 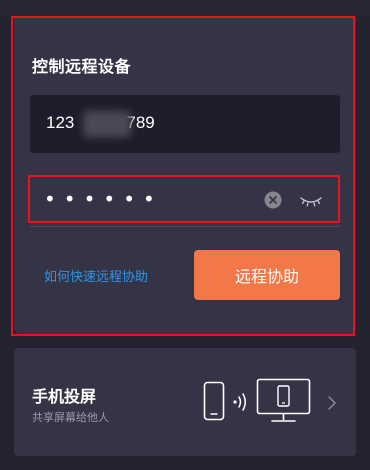 What do you see at coordinates (82, 66) in the screenshot?
I see `remote-control-title: 控制远程设备` at bounding box center [82, 66].